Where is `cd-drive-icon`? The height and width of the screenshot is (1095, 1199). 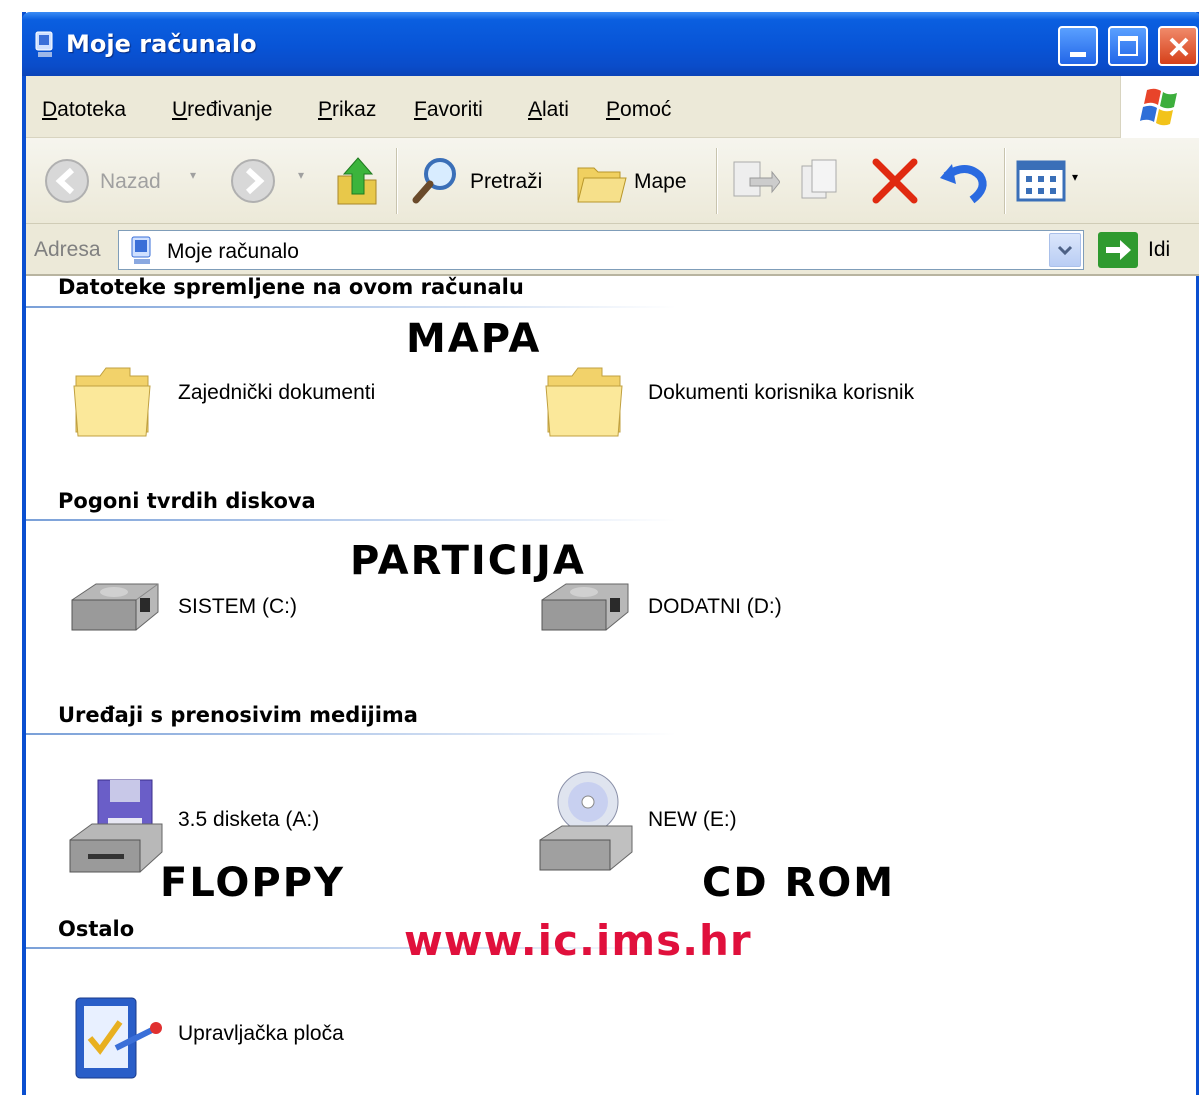
cd-drive-icon is located at coordinates (586, 821).